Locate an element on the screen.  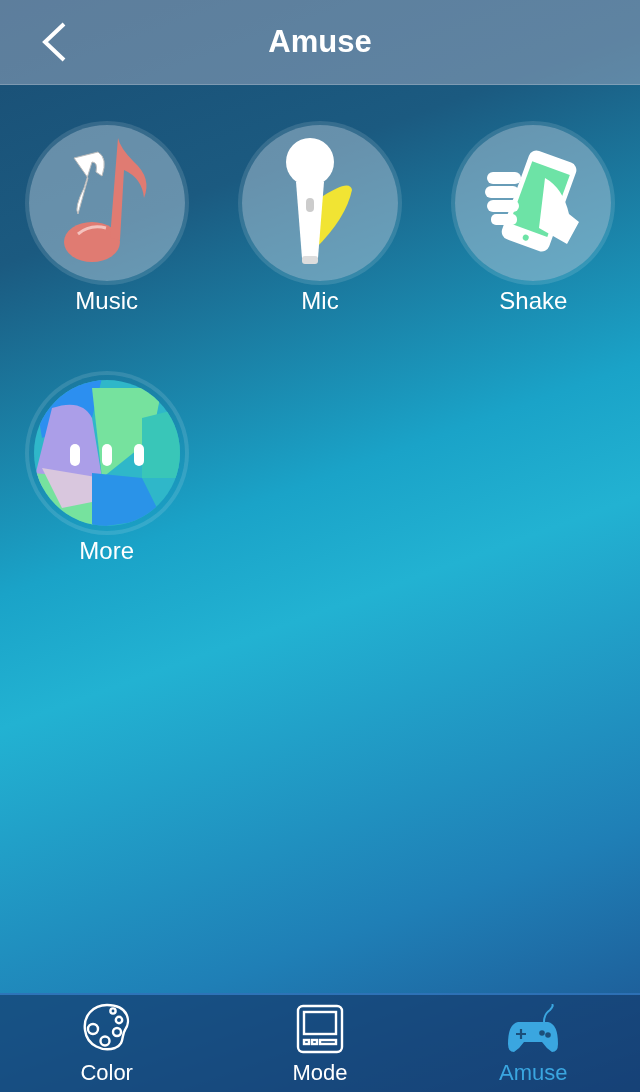
tab: Mode is located at coordinates (320, 1043).